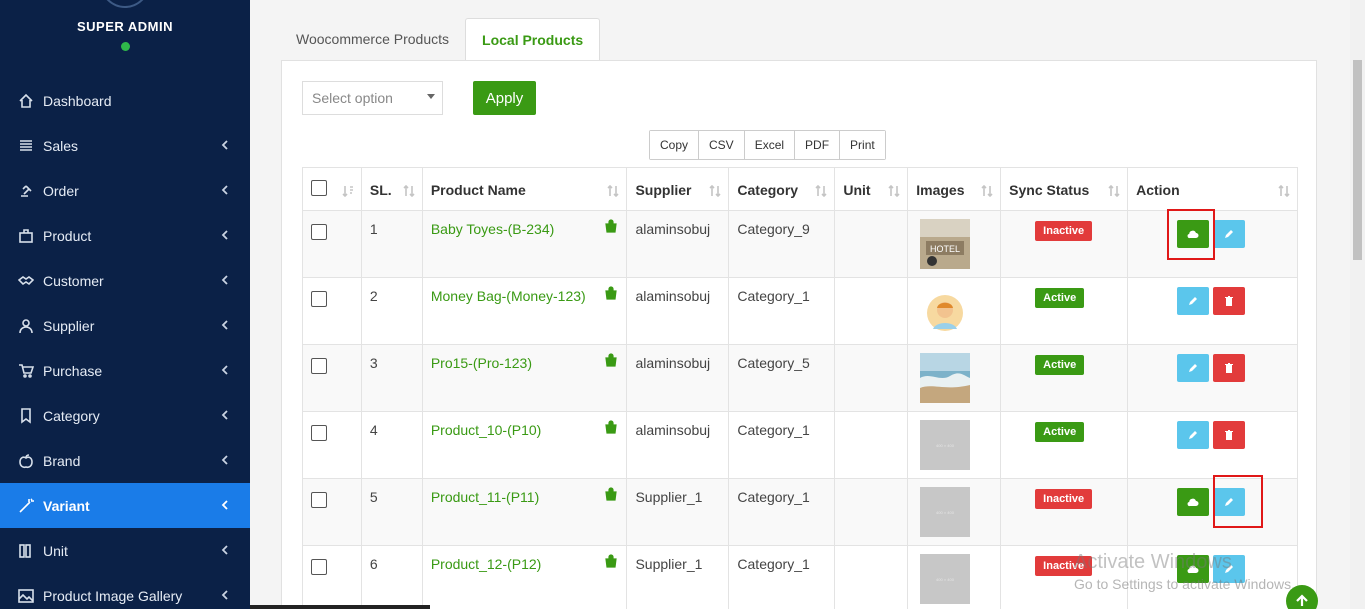 The image size is (1365, 609). I want to click on status-badge: Active, so click(1060, 365).